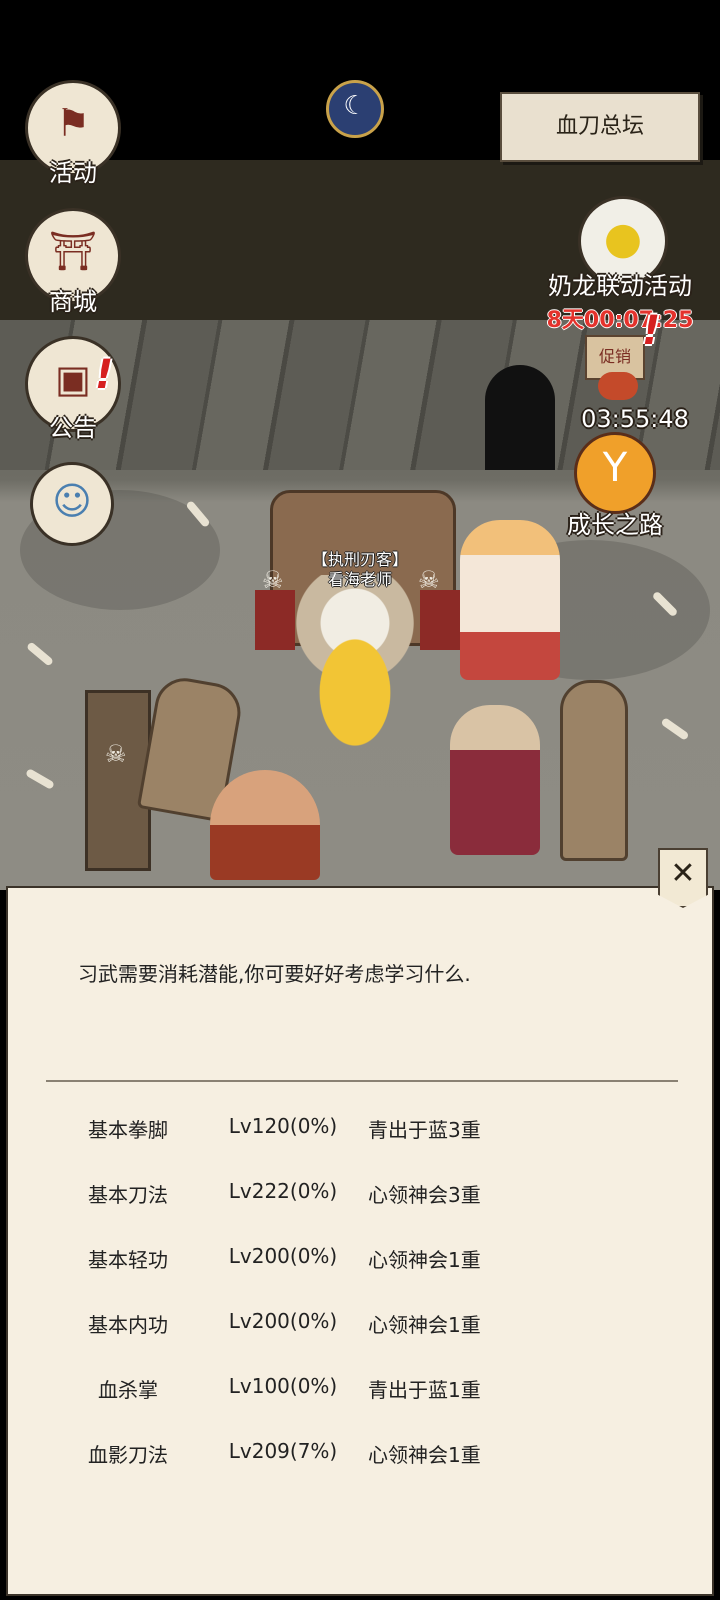  Describe the element at coordinates (362, 1323) in the screenshot. I see `skill-row: 基本内功 Lv200(0%) 心领神会1重` at that location.